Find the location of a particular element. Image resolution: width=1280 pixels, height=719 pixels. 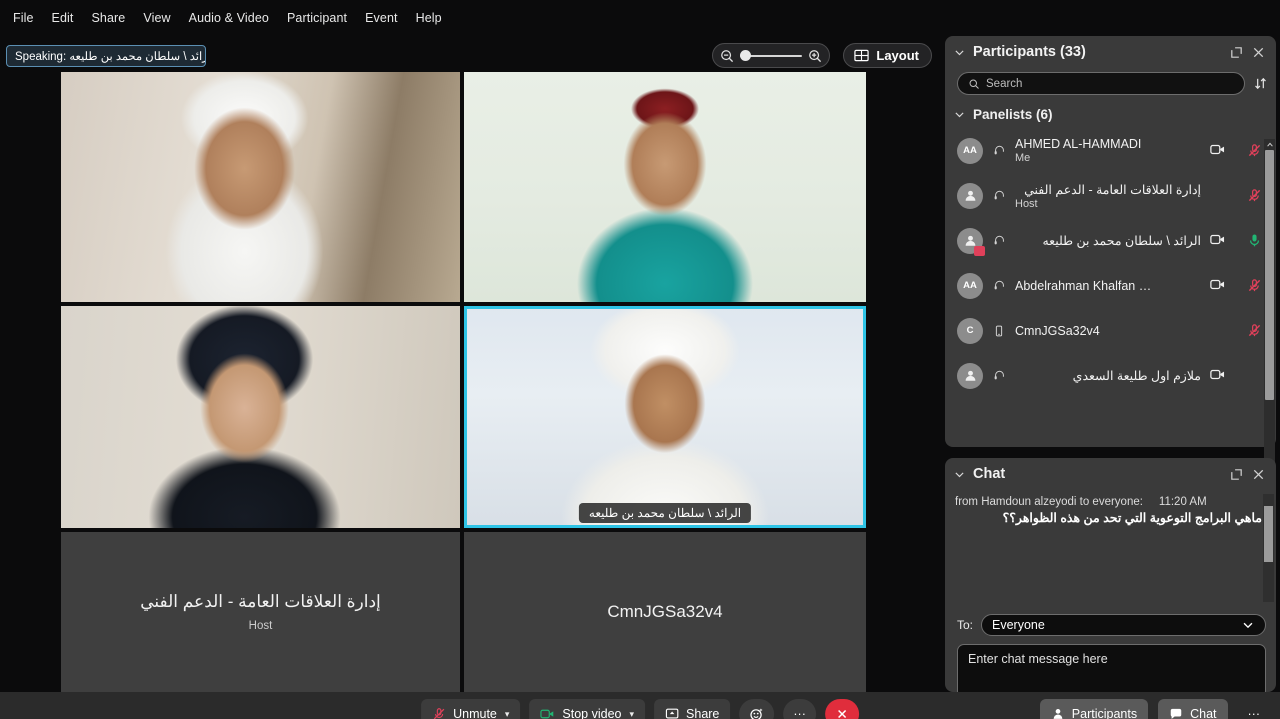

participants-scrollbar is located at coordinates (1269, 306).